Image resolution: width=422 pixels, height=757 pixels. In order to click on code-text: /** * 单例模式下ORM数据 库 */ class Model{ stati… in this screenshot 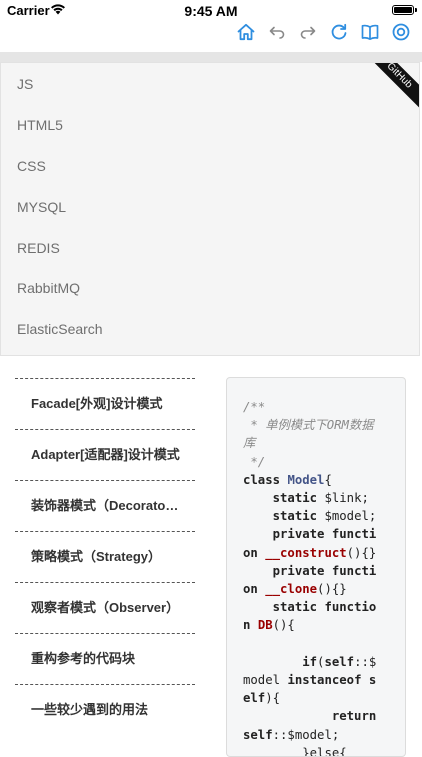, I will do `click(310, 578)`.